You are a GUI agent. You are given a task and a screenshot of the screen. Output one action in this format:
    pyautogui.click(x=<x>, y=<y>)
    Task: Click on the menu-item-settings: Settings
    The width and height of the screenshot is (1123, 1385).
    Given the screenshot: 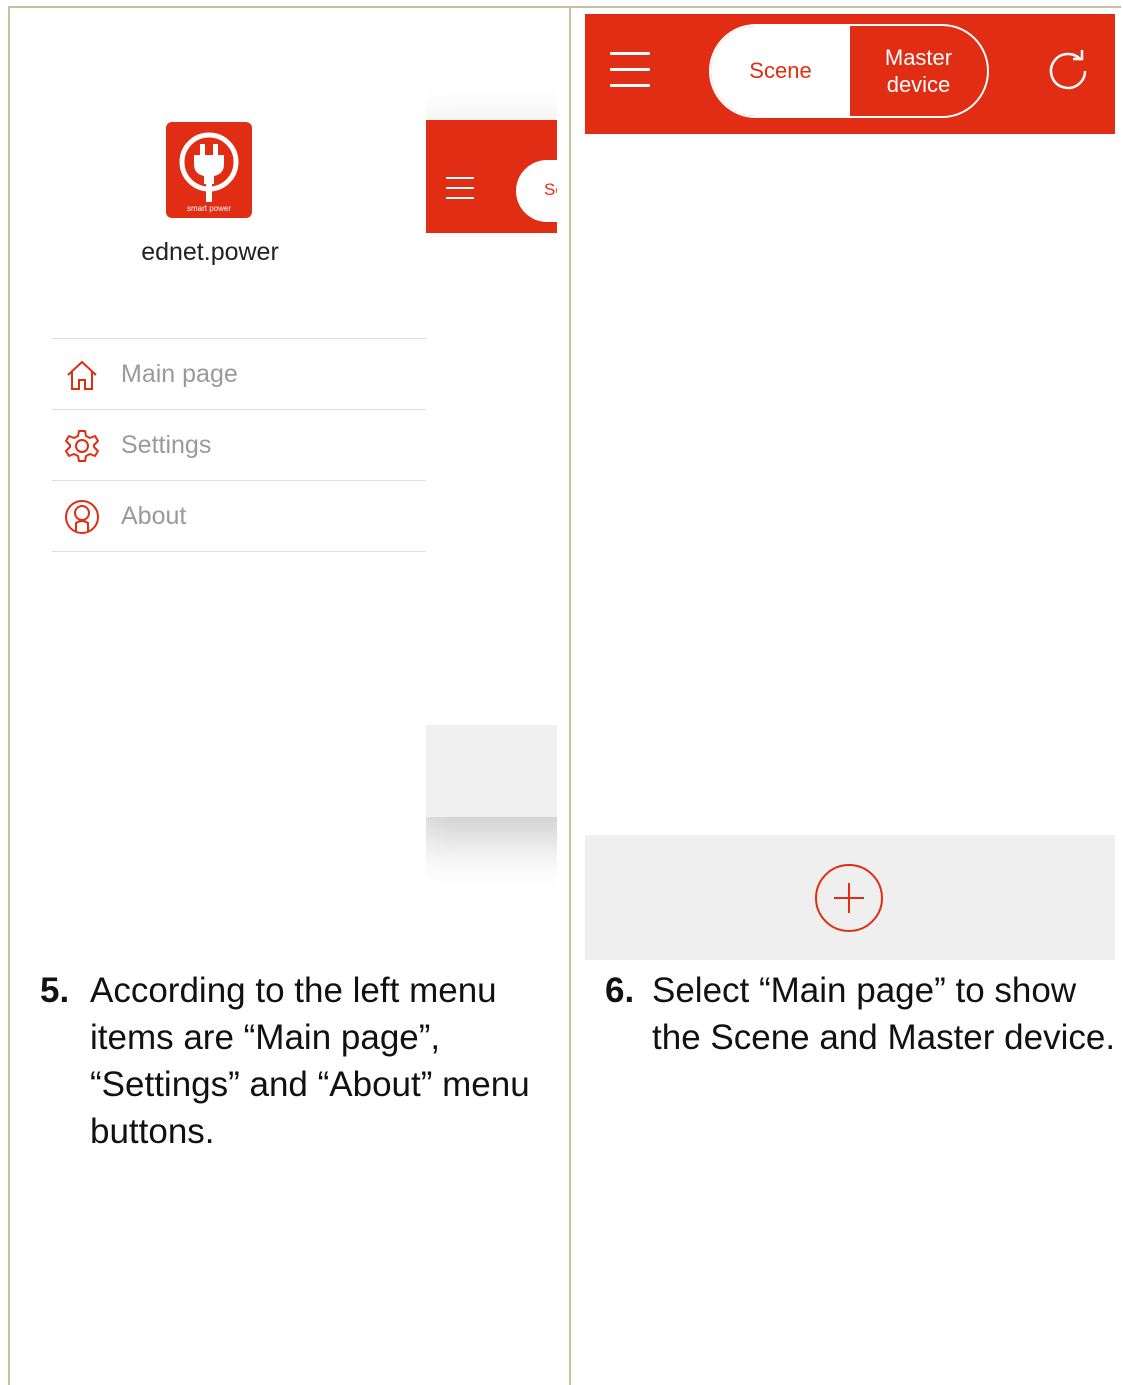 What is the action you would take?
    pyautogui.click(x=239, y=444)
    